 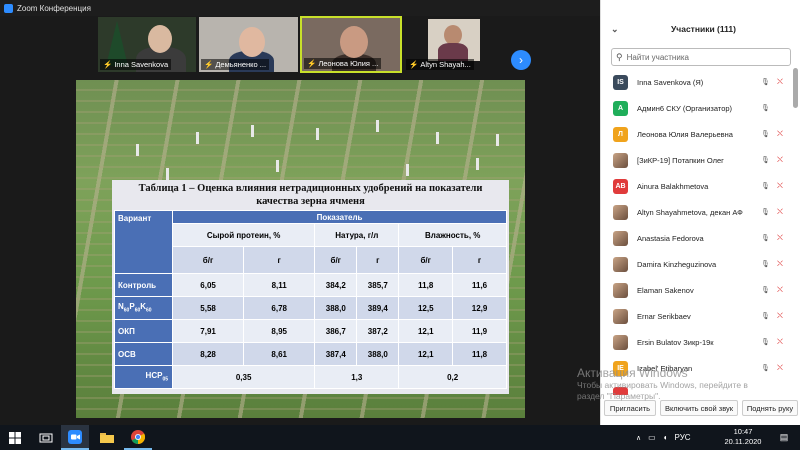 I want to click on row-label: НСР05, so click(x=143, y=377).